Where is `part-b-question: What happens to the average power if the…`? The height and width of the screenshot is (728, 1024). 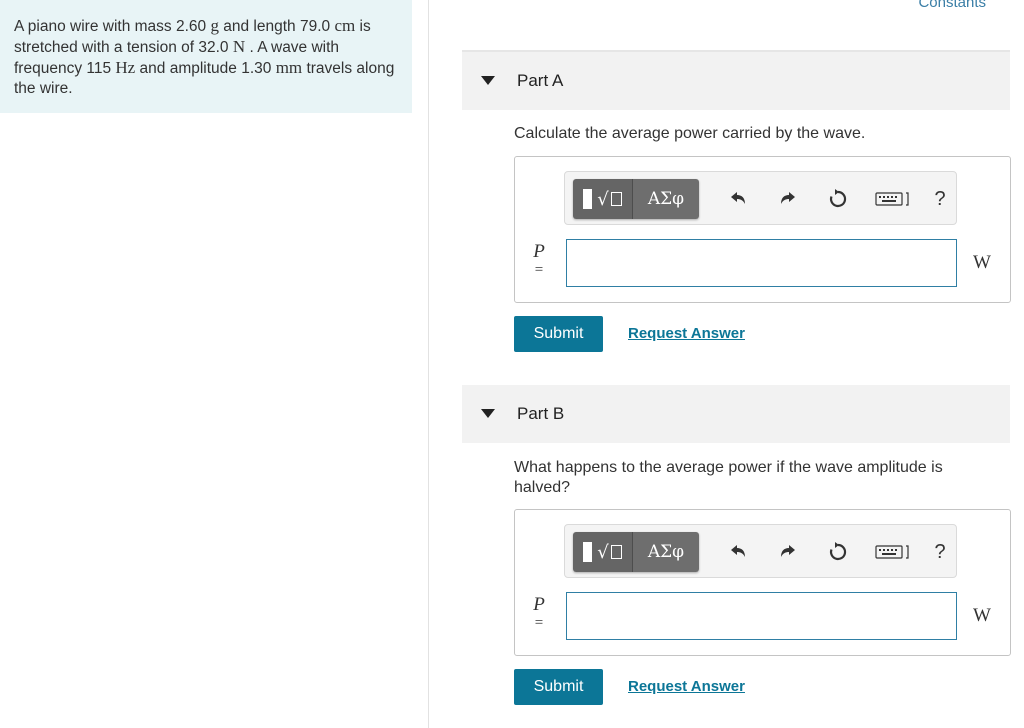 part-b-question: What happens to the average power if the… is located at coordinates (728, 477).